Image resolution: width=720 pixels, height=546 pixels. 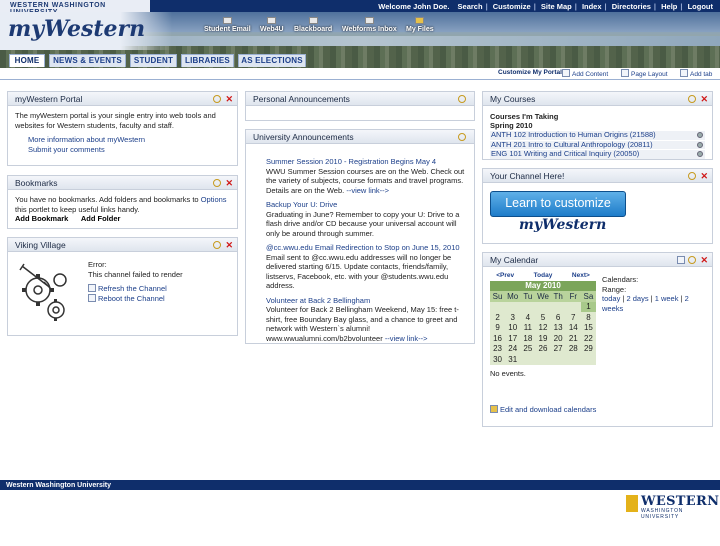 What do you see at coordinates (470, 6) in the screenshot?
I see `search-link: Search` at bounding box center [470, 6].